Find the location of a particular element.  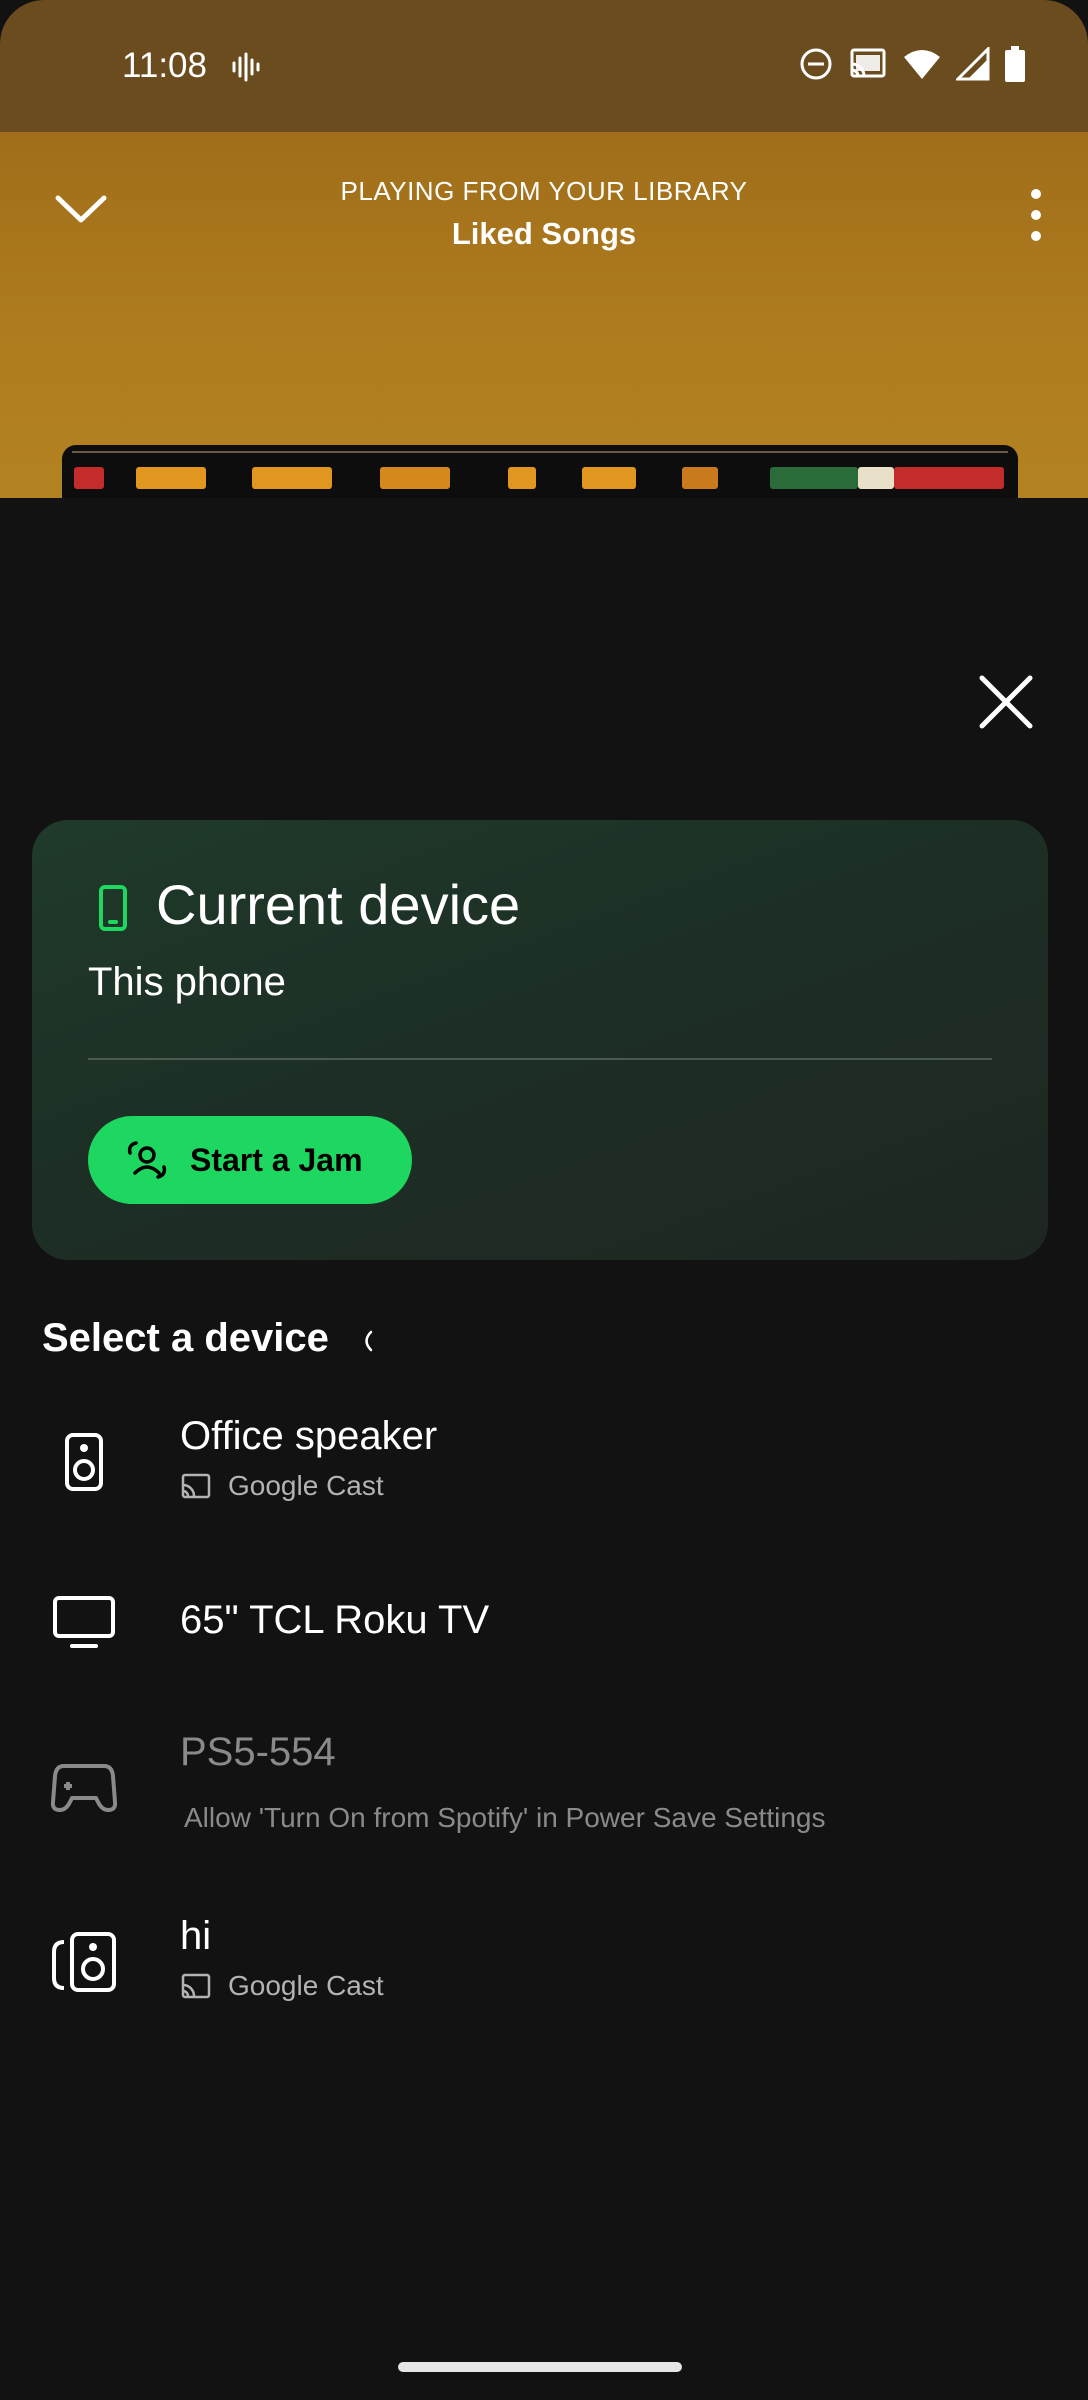

device-tcl-roku-tv: 65" TCL Roku TV is located at coordinates (544, 1622).